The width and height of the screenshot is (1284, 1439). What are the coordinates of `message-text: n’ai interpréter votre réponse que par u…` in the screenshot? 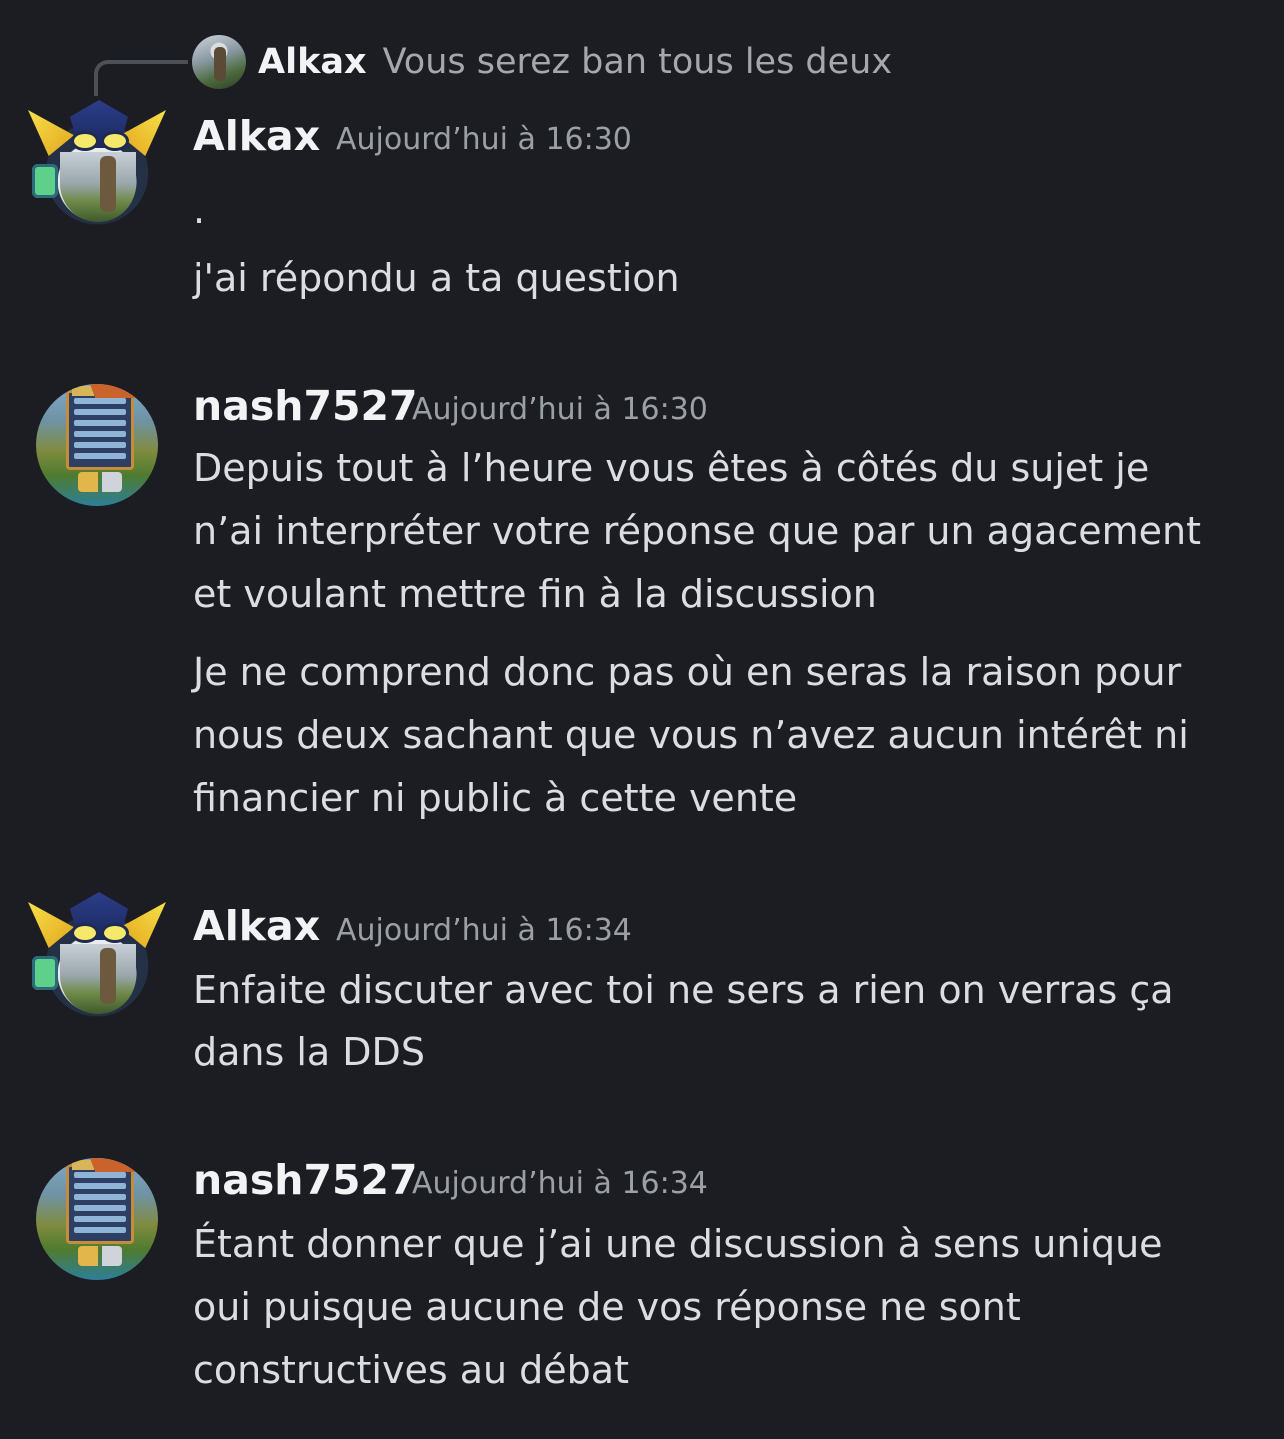 It's located at (697, 531).